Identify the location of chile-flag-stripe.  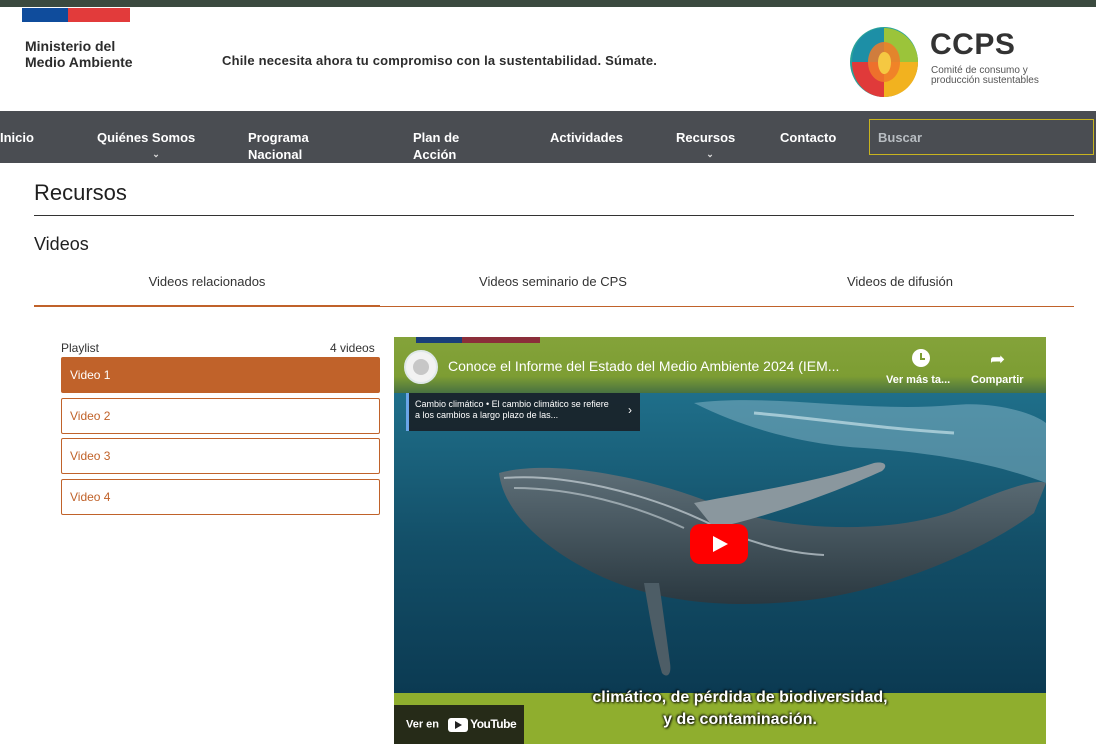
(76, 15).